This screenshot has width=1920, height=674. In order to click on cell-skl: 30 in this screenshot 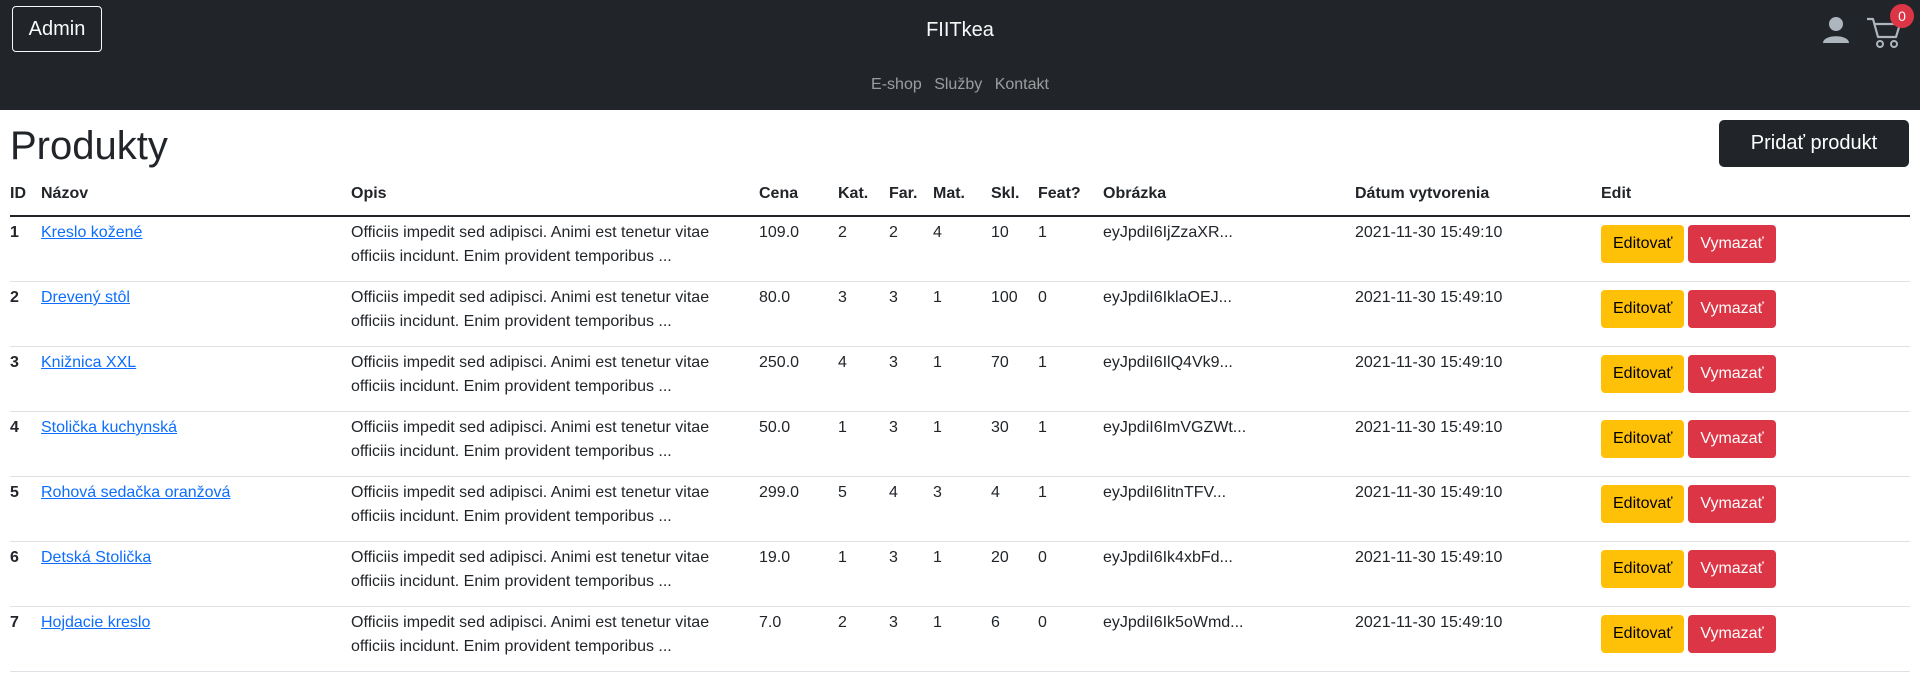, I will do `click(1014, 444)`.